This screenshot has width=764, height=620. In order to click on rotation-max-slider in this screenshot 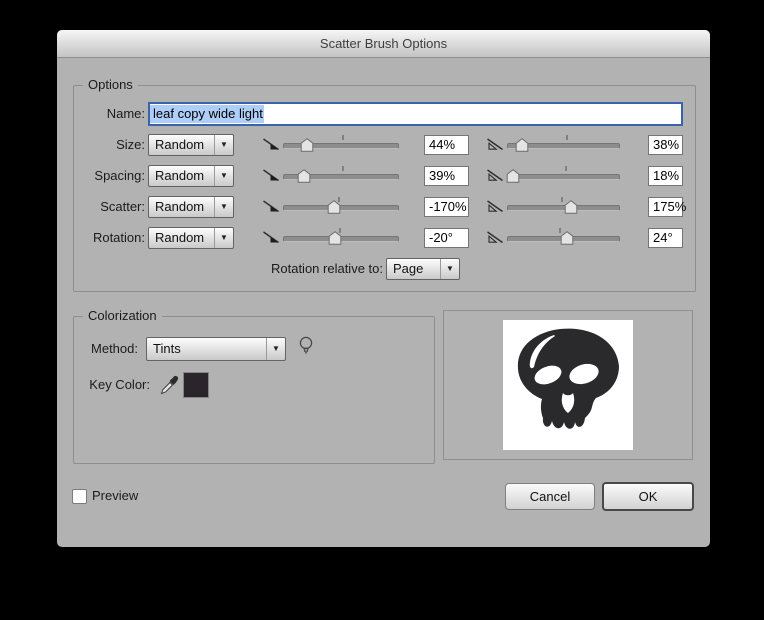, I will do `click(563, 238)`.